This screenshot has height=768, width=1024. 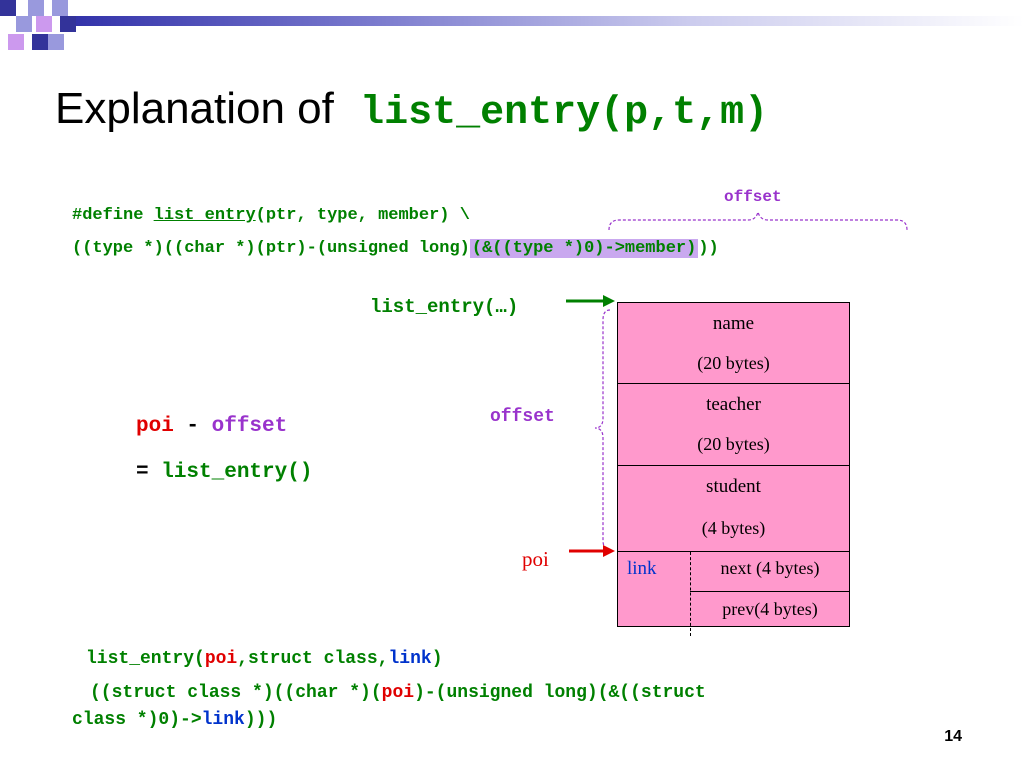 What do you see at coordinates (261, 720) in the screenshot?
I see `example-text: )))` at bounding box center [261, 720].